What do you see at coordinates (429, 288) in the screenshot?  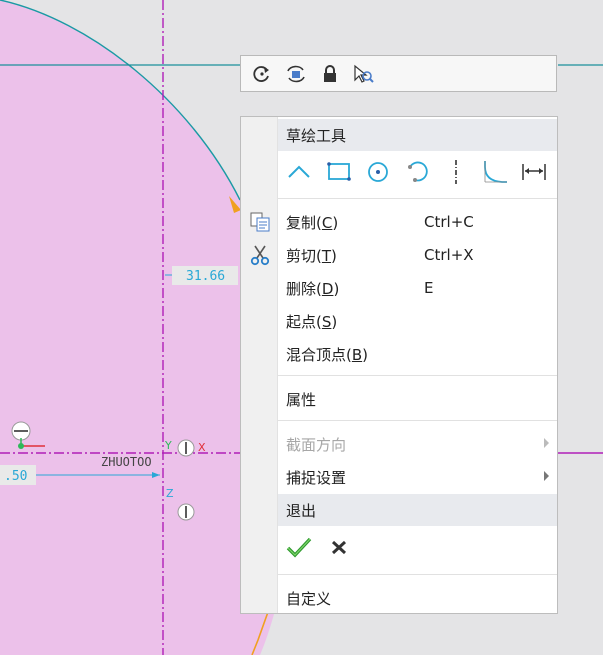 I see `shortcut-delete: E` at bounding box center [429, 288].